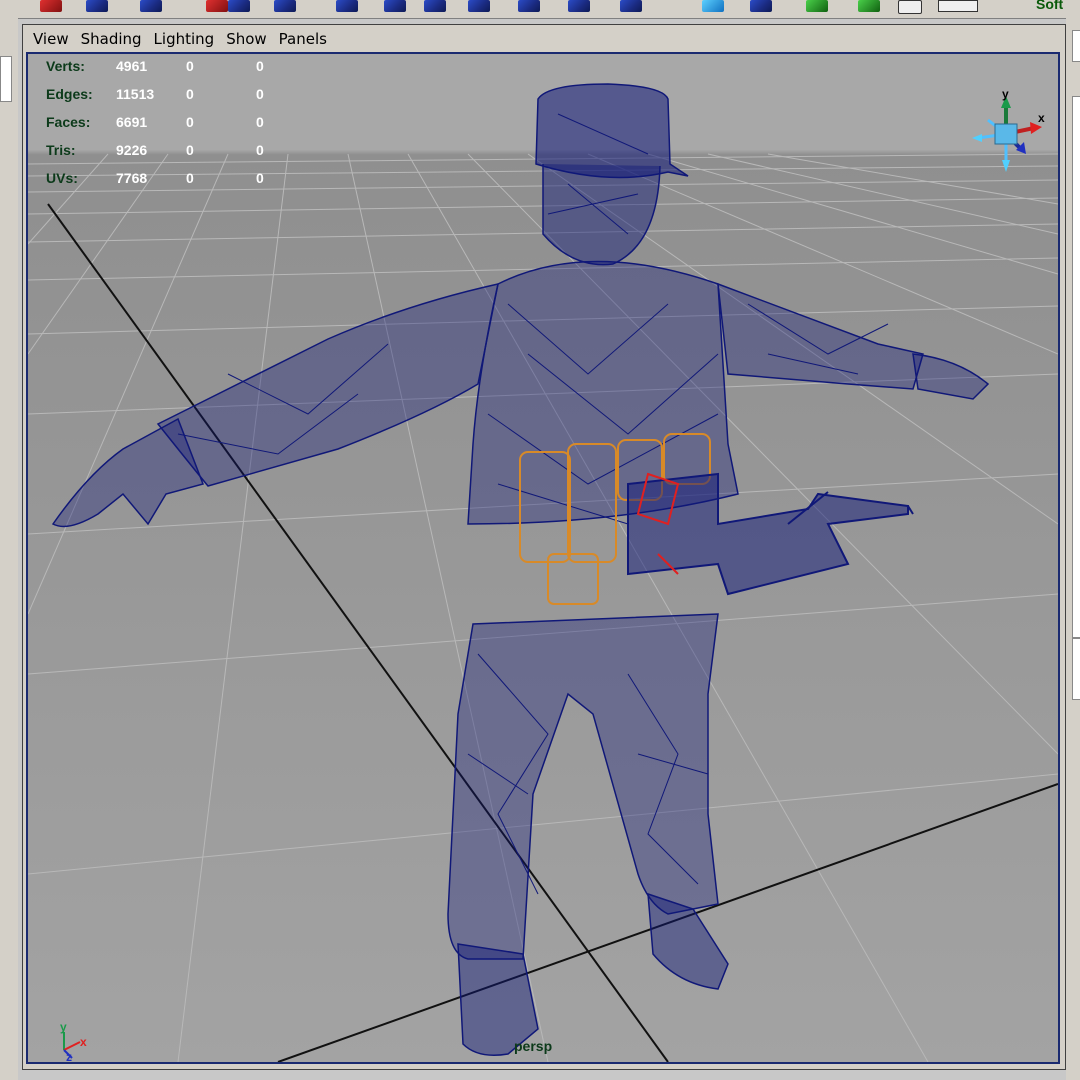  I want to click on hud-label: Faces:, so click(68, 122).